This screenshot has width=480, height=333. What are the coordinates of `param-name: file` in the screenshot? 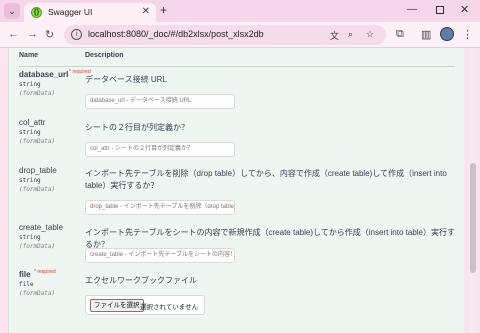 It's located at (25, 274).